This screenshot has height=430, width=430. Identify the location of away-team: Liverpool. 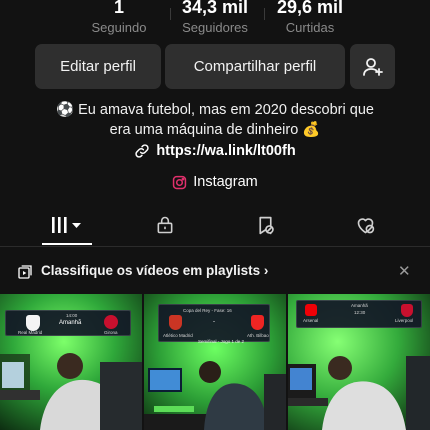
(404, 320).